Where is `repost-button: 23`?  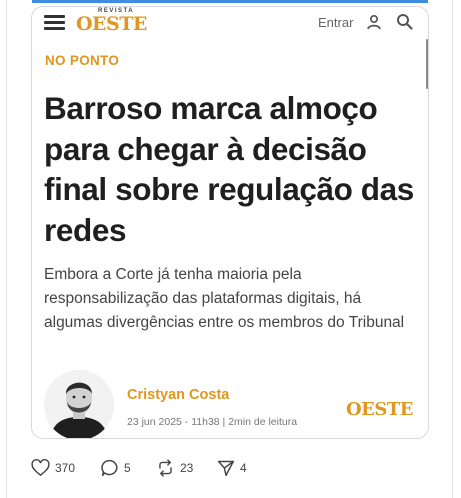
repost-button: 23 is located at coordinates (174, 468).